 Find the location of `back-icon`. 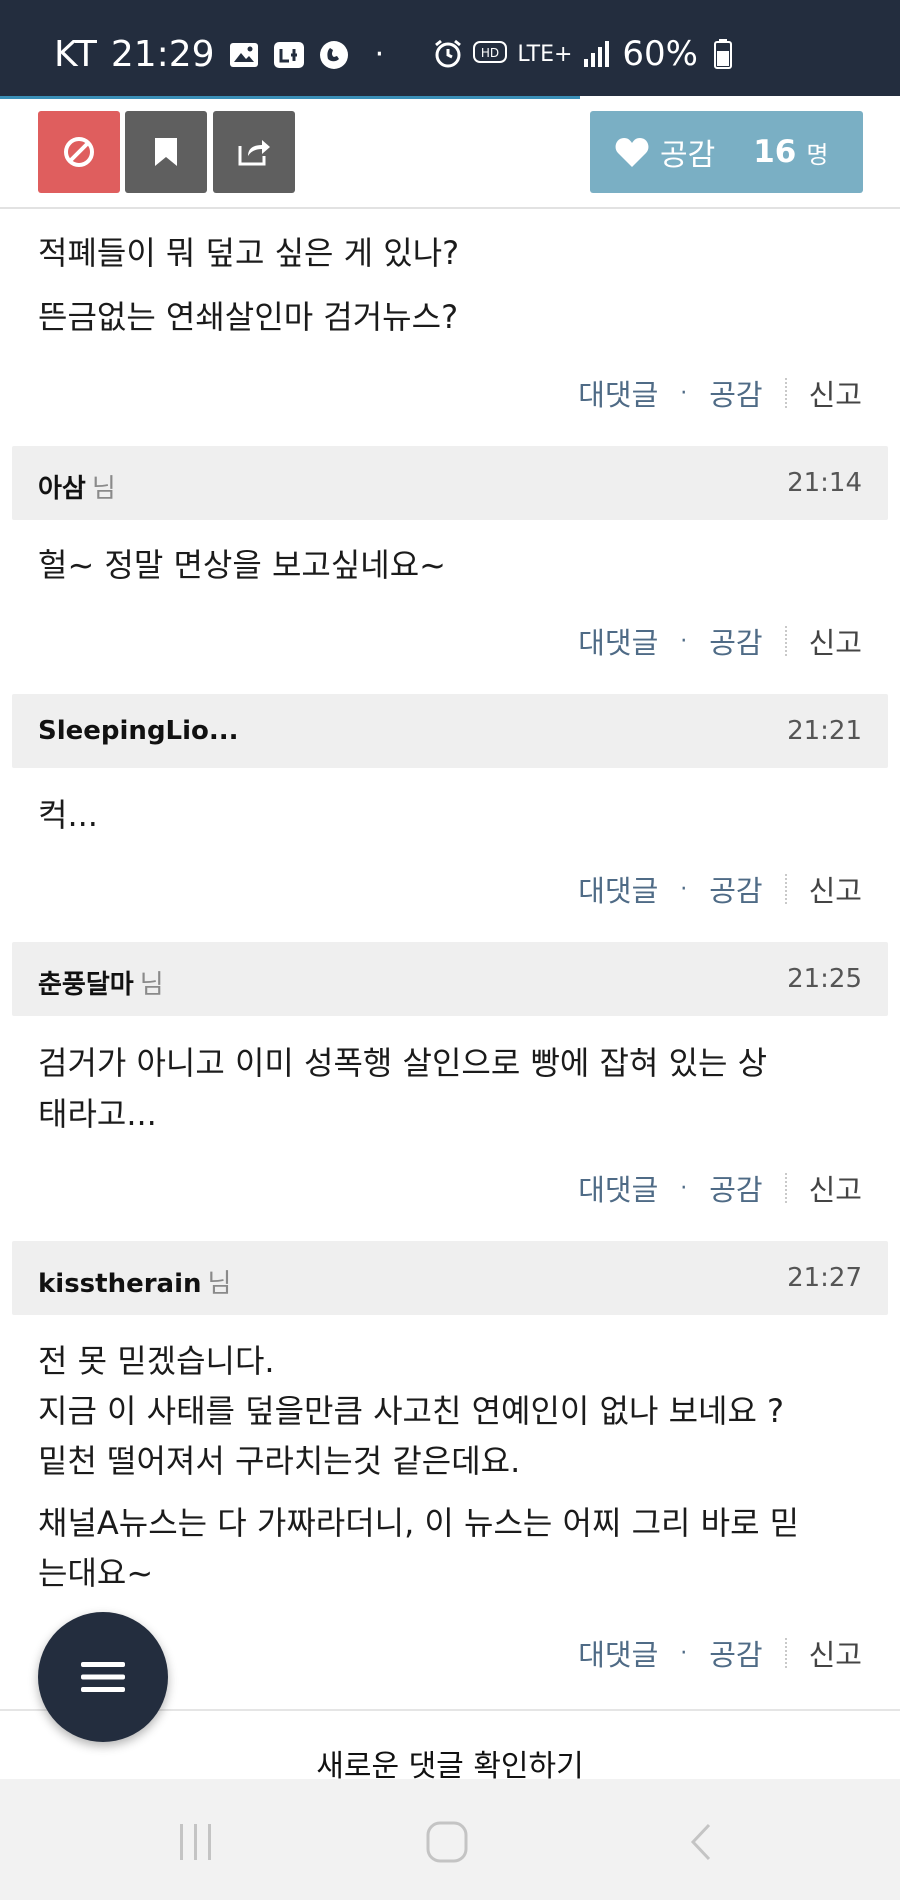

back-icon is located at coordinates (700, 1842).